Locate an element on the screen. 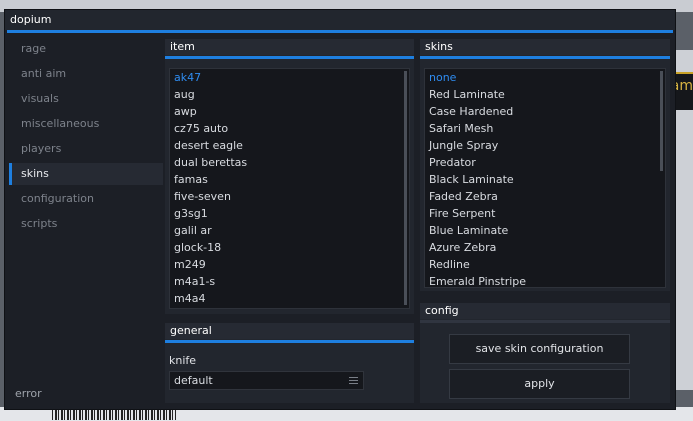 The width and height of the screenshot is (693, 421). skins-list-scrollbar is located at coordinates (661, 121).